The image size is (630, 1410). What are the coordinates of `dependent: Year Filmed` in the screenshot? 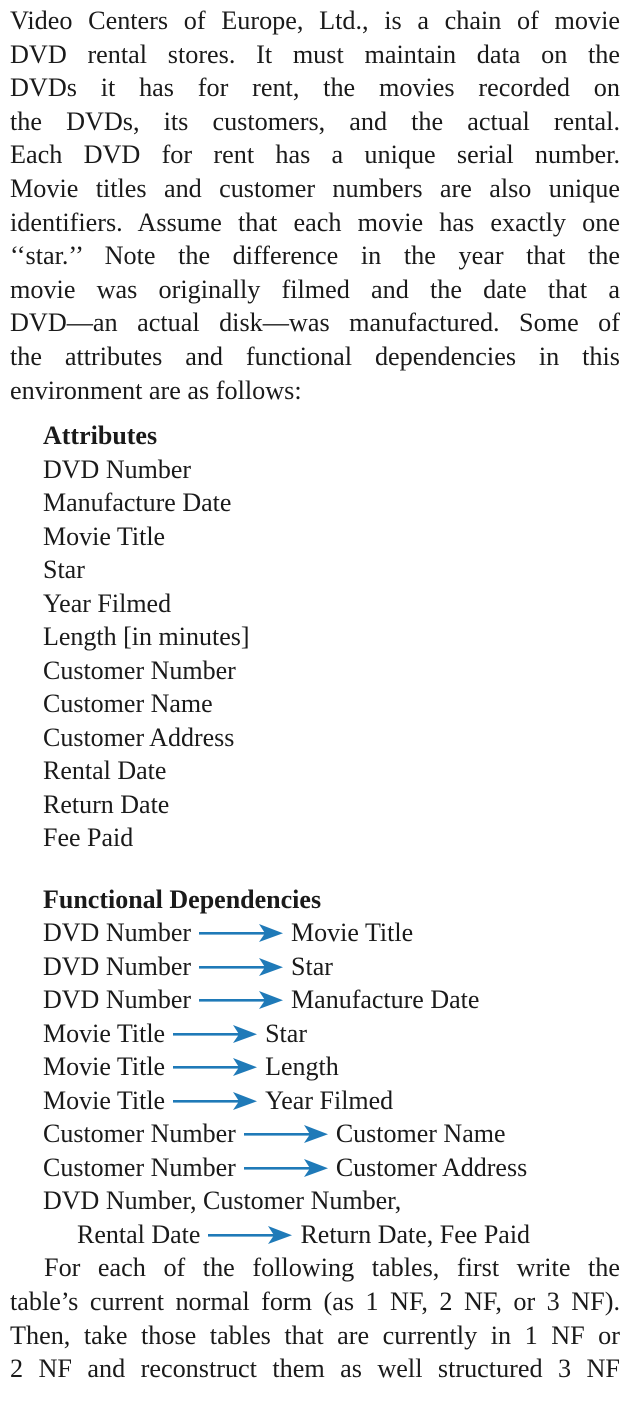 It's located at (329, 1100).